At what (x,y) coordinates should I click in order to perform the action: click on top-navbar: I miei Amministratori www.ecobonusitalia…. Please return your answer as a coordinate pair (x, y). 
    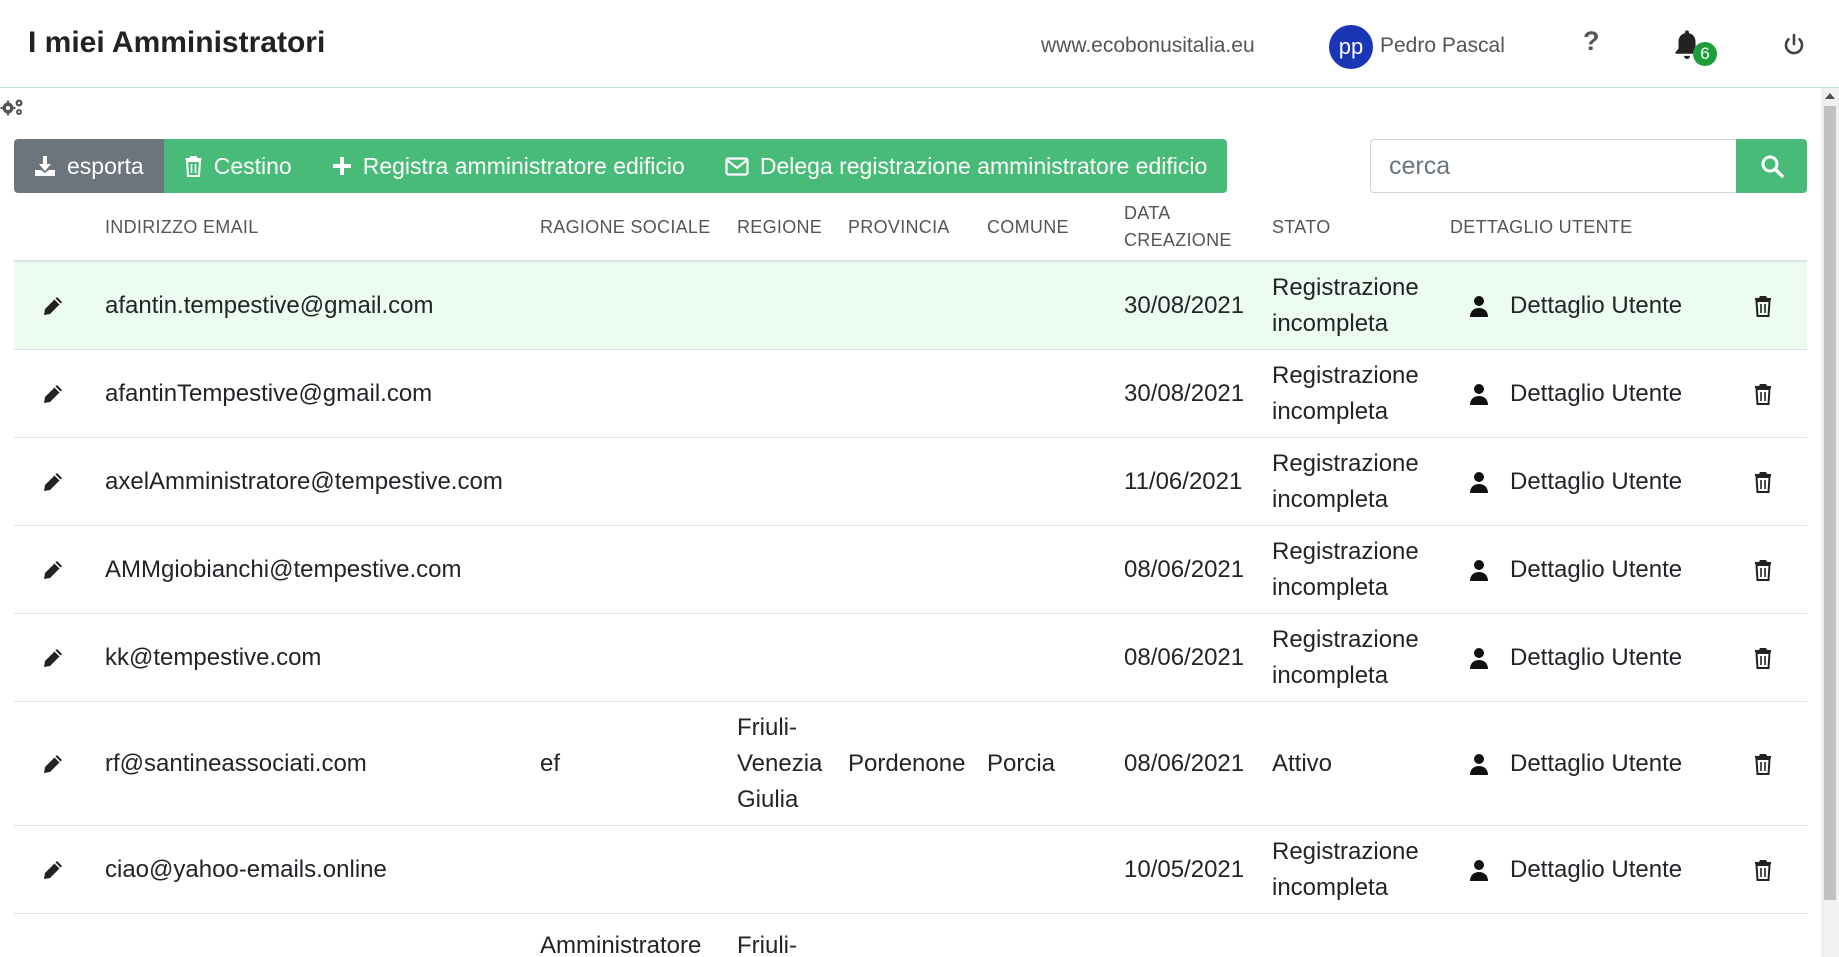
    Looking at the image, I should click on (919, 44).